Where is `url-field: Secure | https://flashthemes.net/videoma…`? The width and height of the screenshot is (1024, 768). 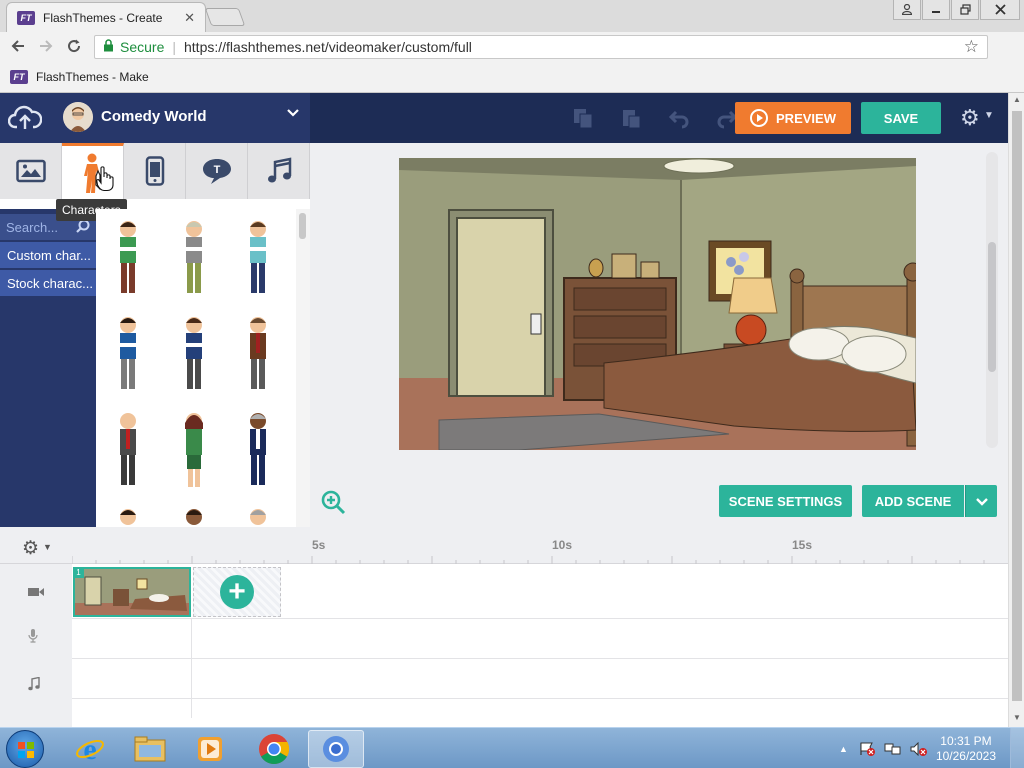 url-field: Secure | https://flashthemes.net/videoma… is located at coordinates (541, 47).